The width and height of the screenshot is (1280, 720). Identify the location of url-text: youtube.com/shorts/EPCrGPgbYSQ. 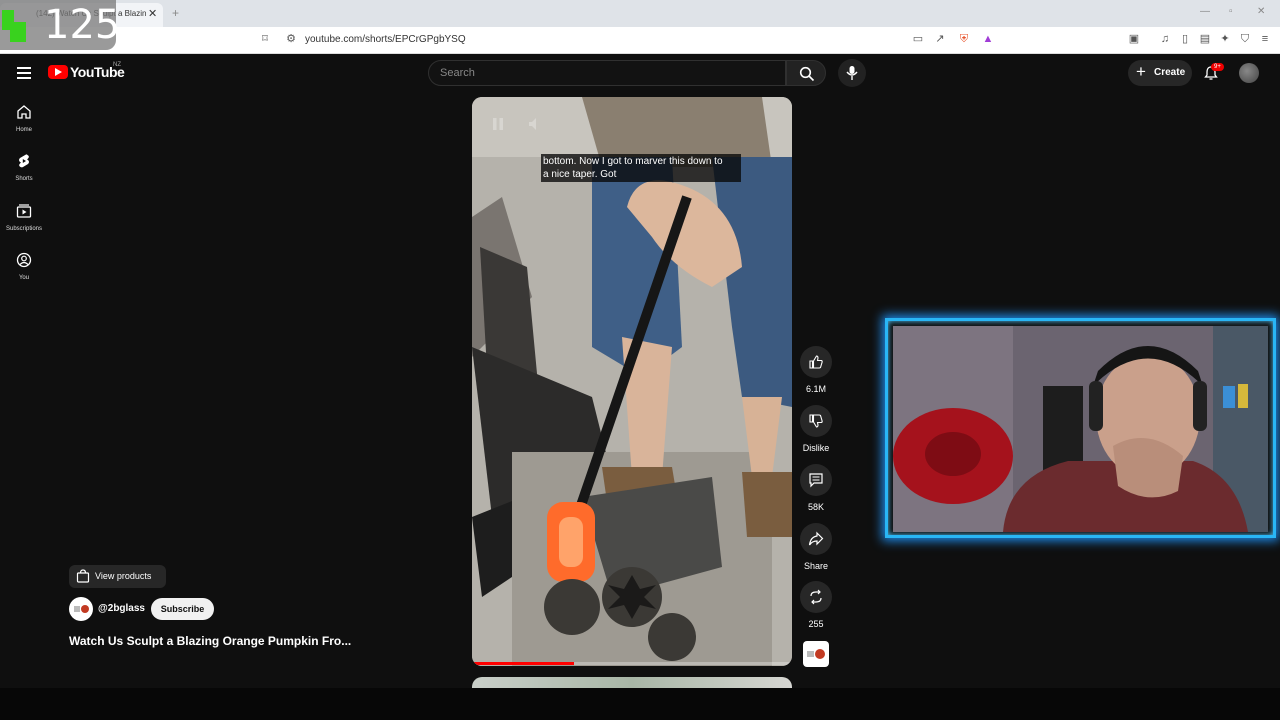
(385, 39).